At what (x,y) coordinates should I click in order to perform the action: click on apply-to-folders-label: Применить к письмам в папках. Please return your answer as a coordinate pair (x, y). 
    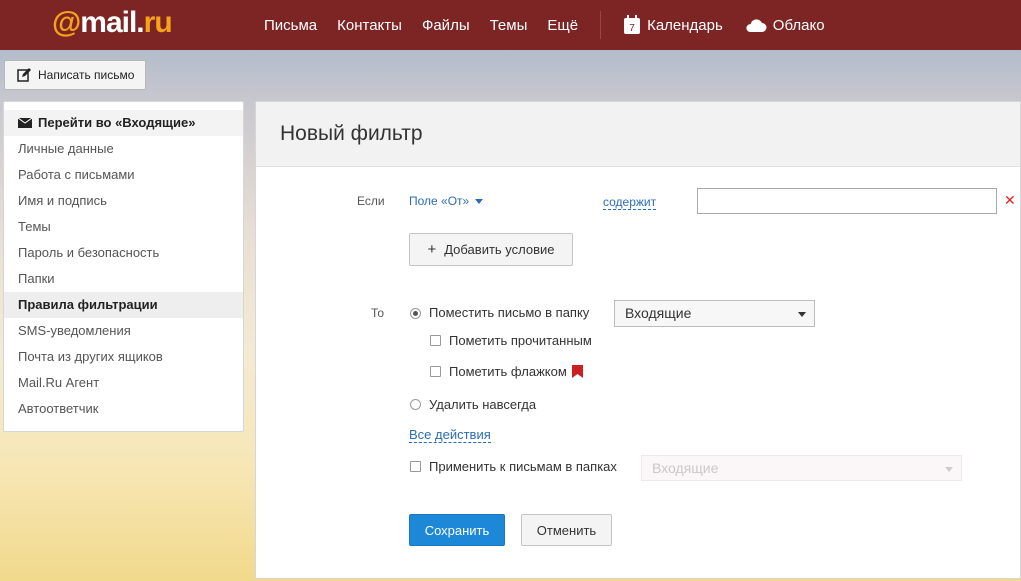
    Looking at the image, I should click on (523, 466).